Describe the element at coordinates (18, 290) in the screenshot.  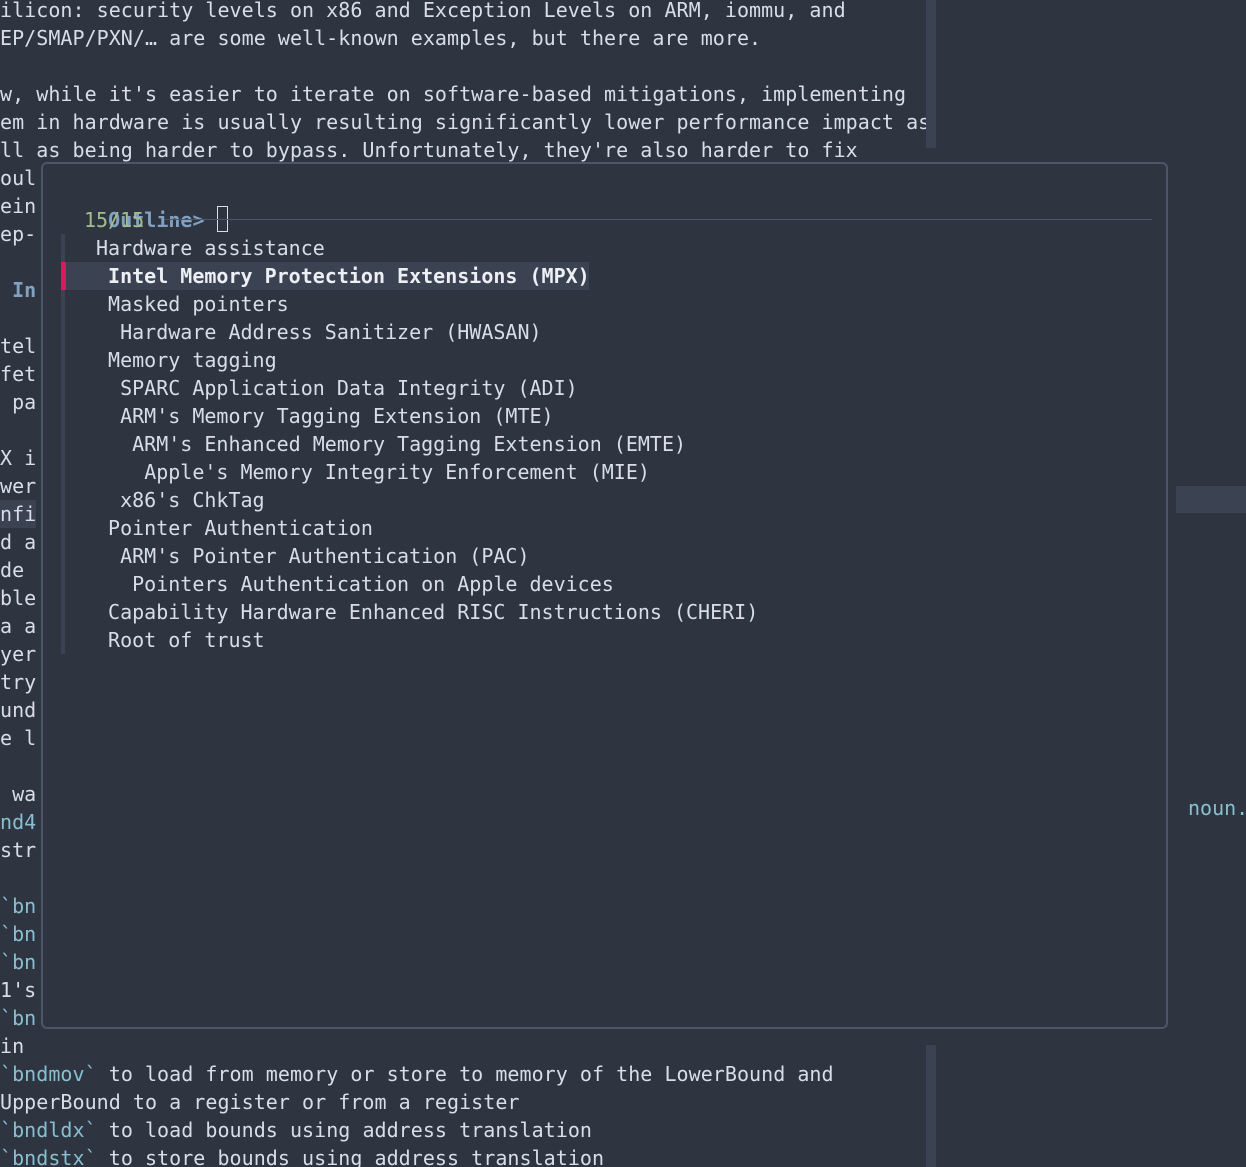
I see `text-line-fragment: In` at that location.